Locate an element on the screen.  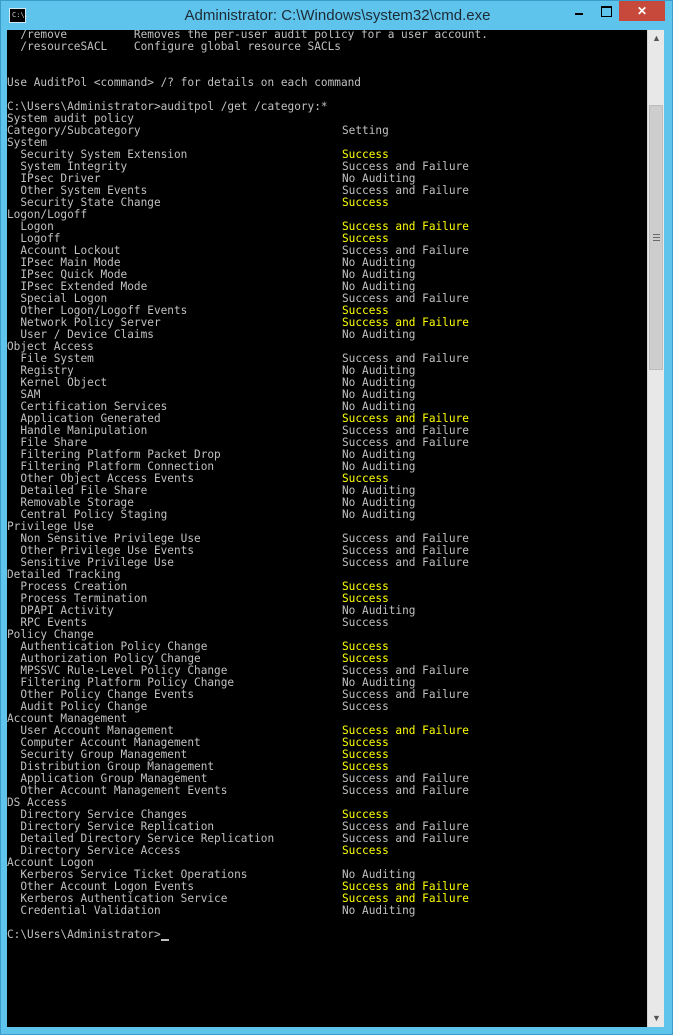
console-line: Kernel Object No Auditing is located at coordinates (327, 383).